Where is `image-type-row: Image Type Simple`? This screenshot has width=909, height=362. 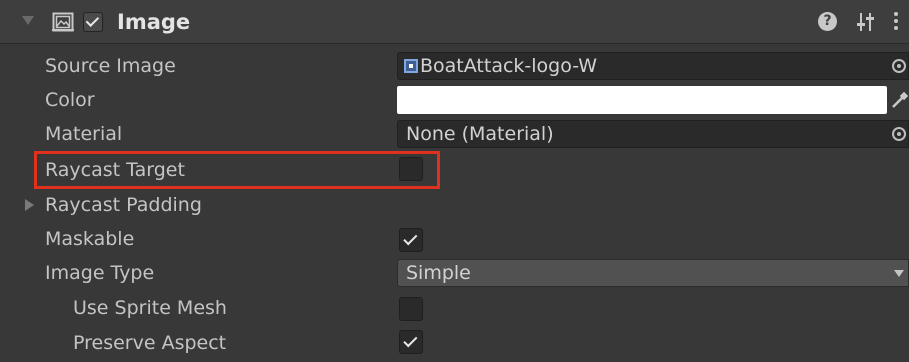 image-type-row: Image Type Simple is located at coordinates (454, 273).